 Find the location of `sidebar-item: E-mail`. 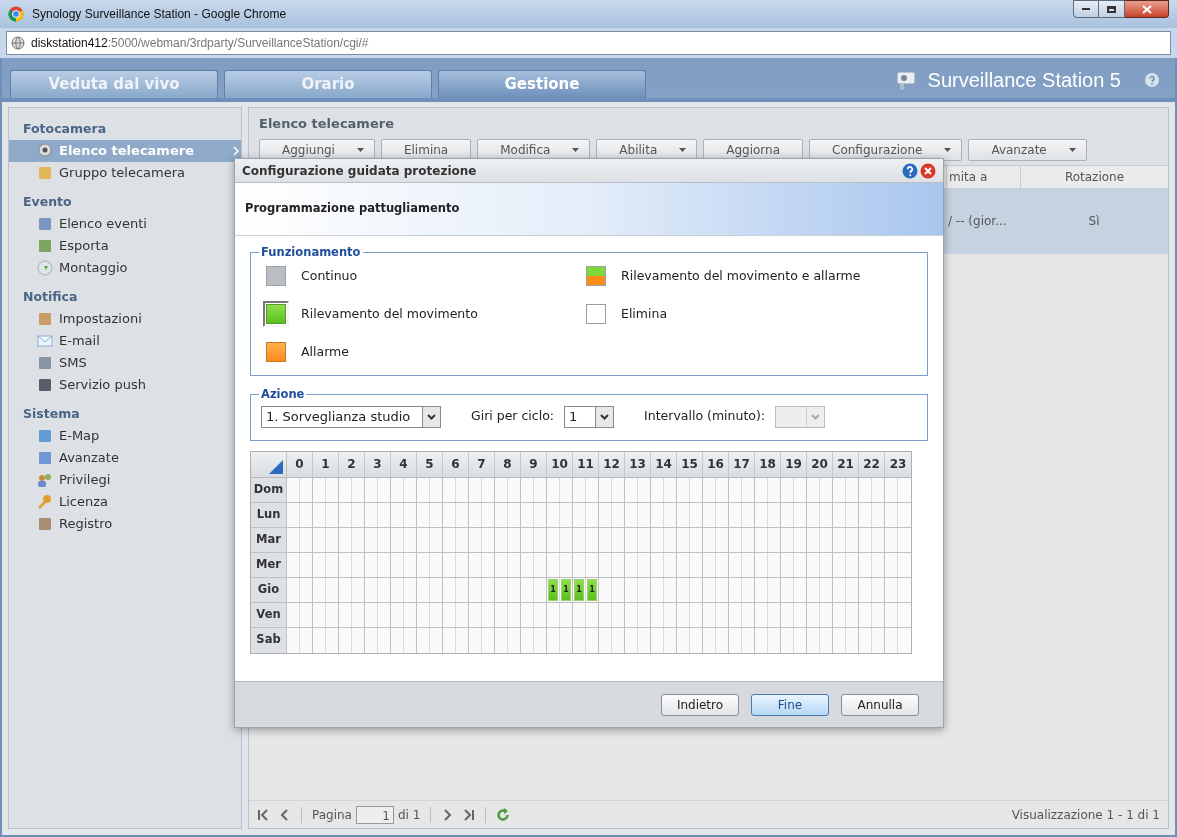

sidebar-item: E-mail is located at coordinates (125, 341).